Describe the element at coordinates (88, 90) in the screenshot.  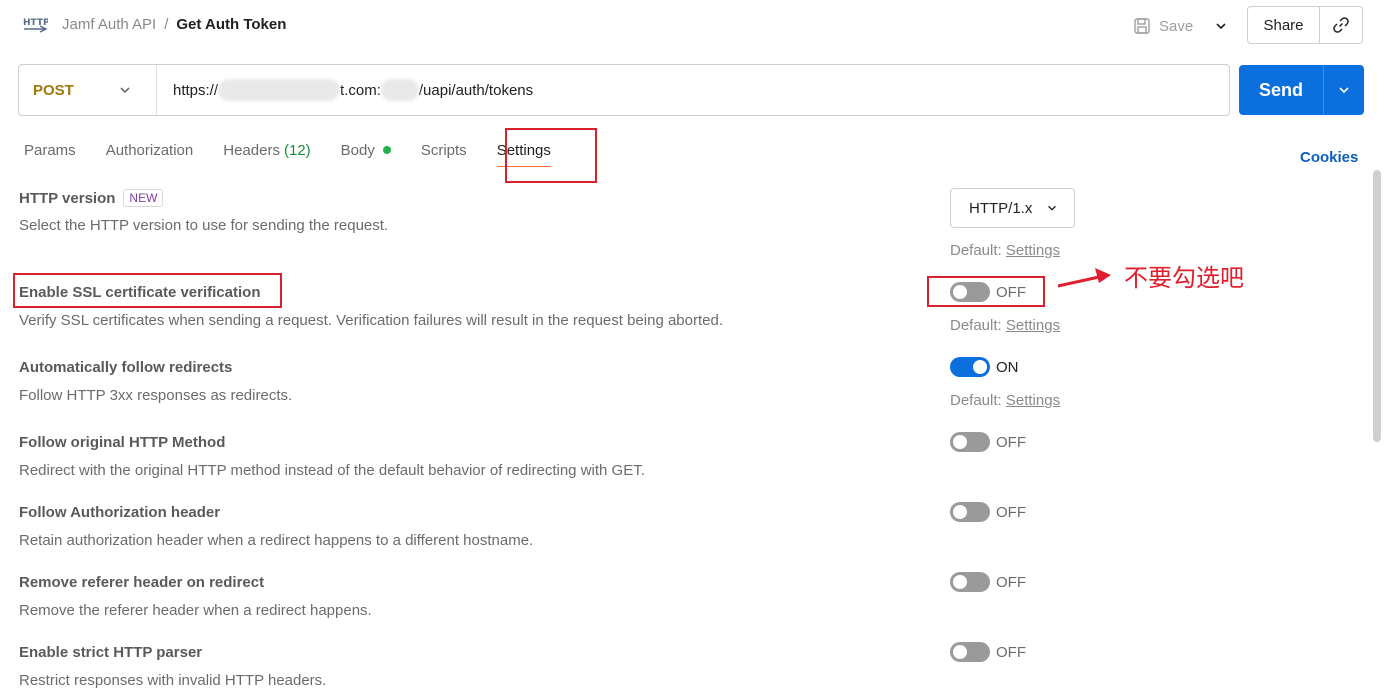
I see `method-select: POST` at that location.